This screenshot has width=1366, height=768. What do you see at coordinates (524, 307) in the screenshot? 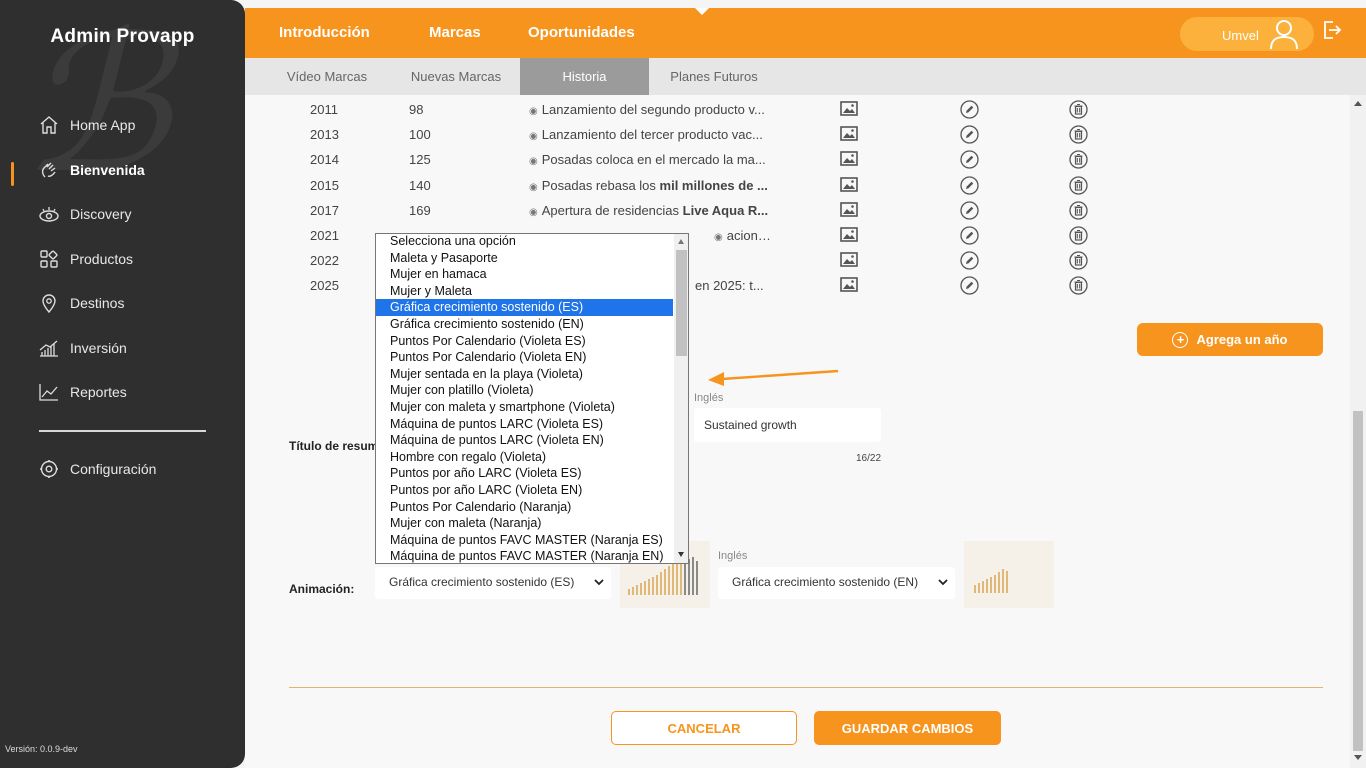
I see `dropdown-option: Gráfica crecimiento sostenido (ES)` at bounding box center [524, 307].